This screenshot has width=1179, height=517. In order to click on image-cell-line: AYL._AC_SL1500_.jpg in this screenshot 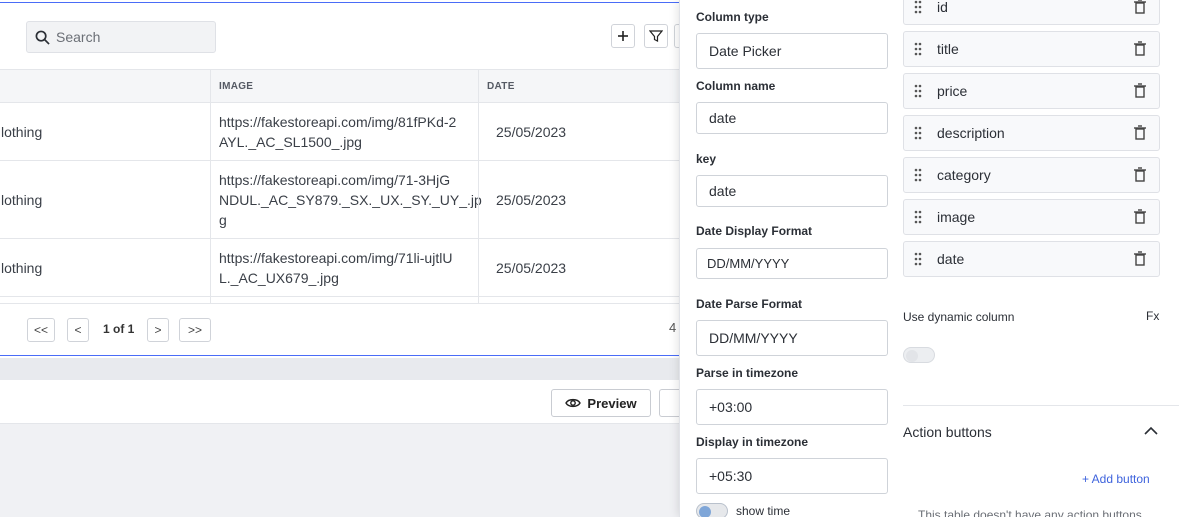, I will do `click(290, 141)`.